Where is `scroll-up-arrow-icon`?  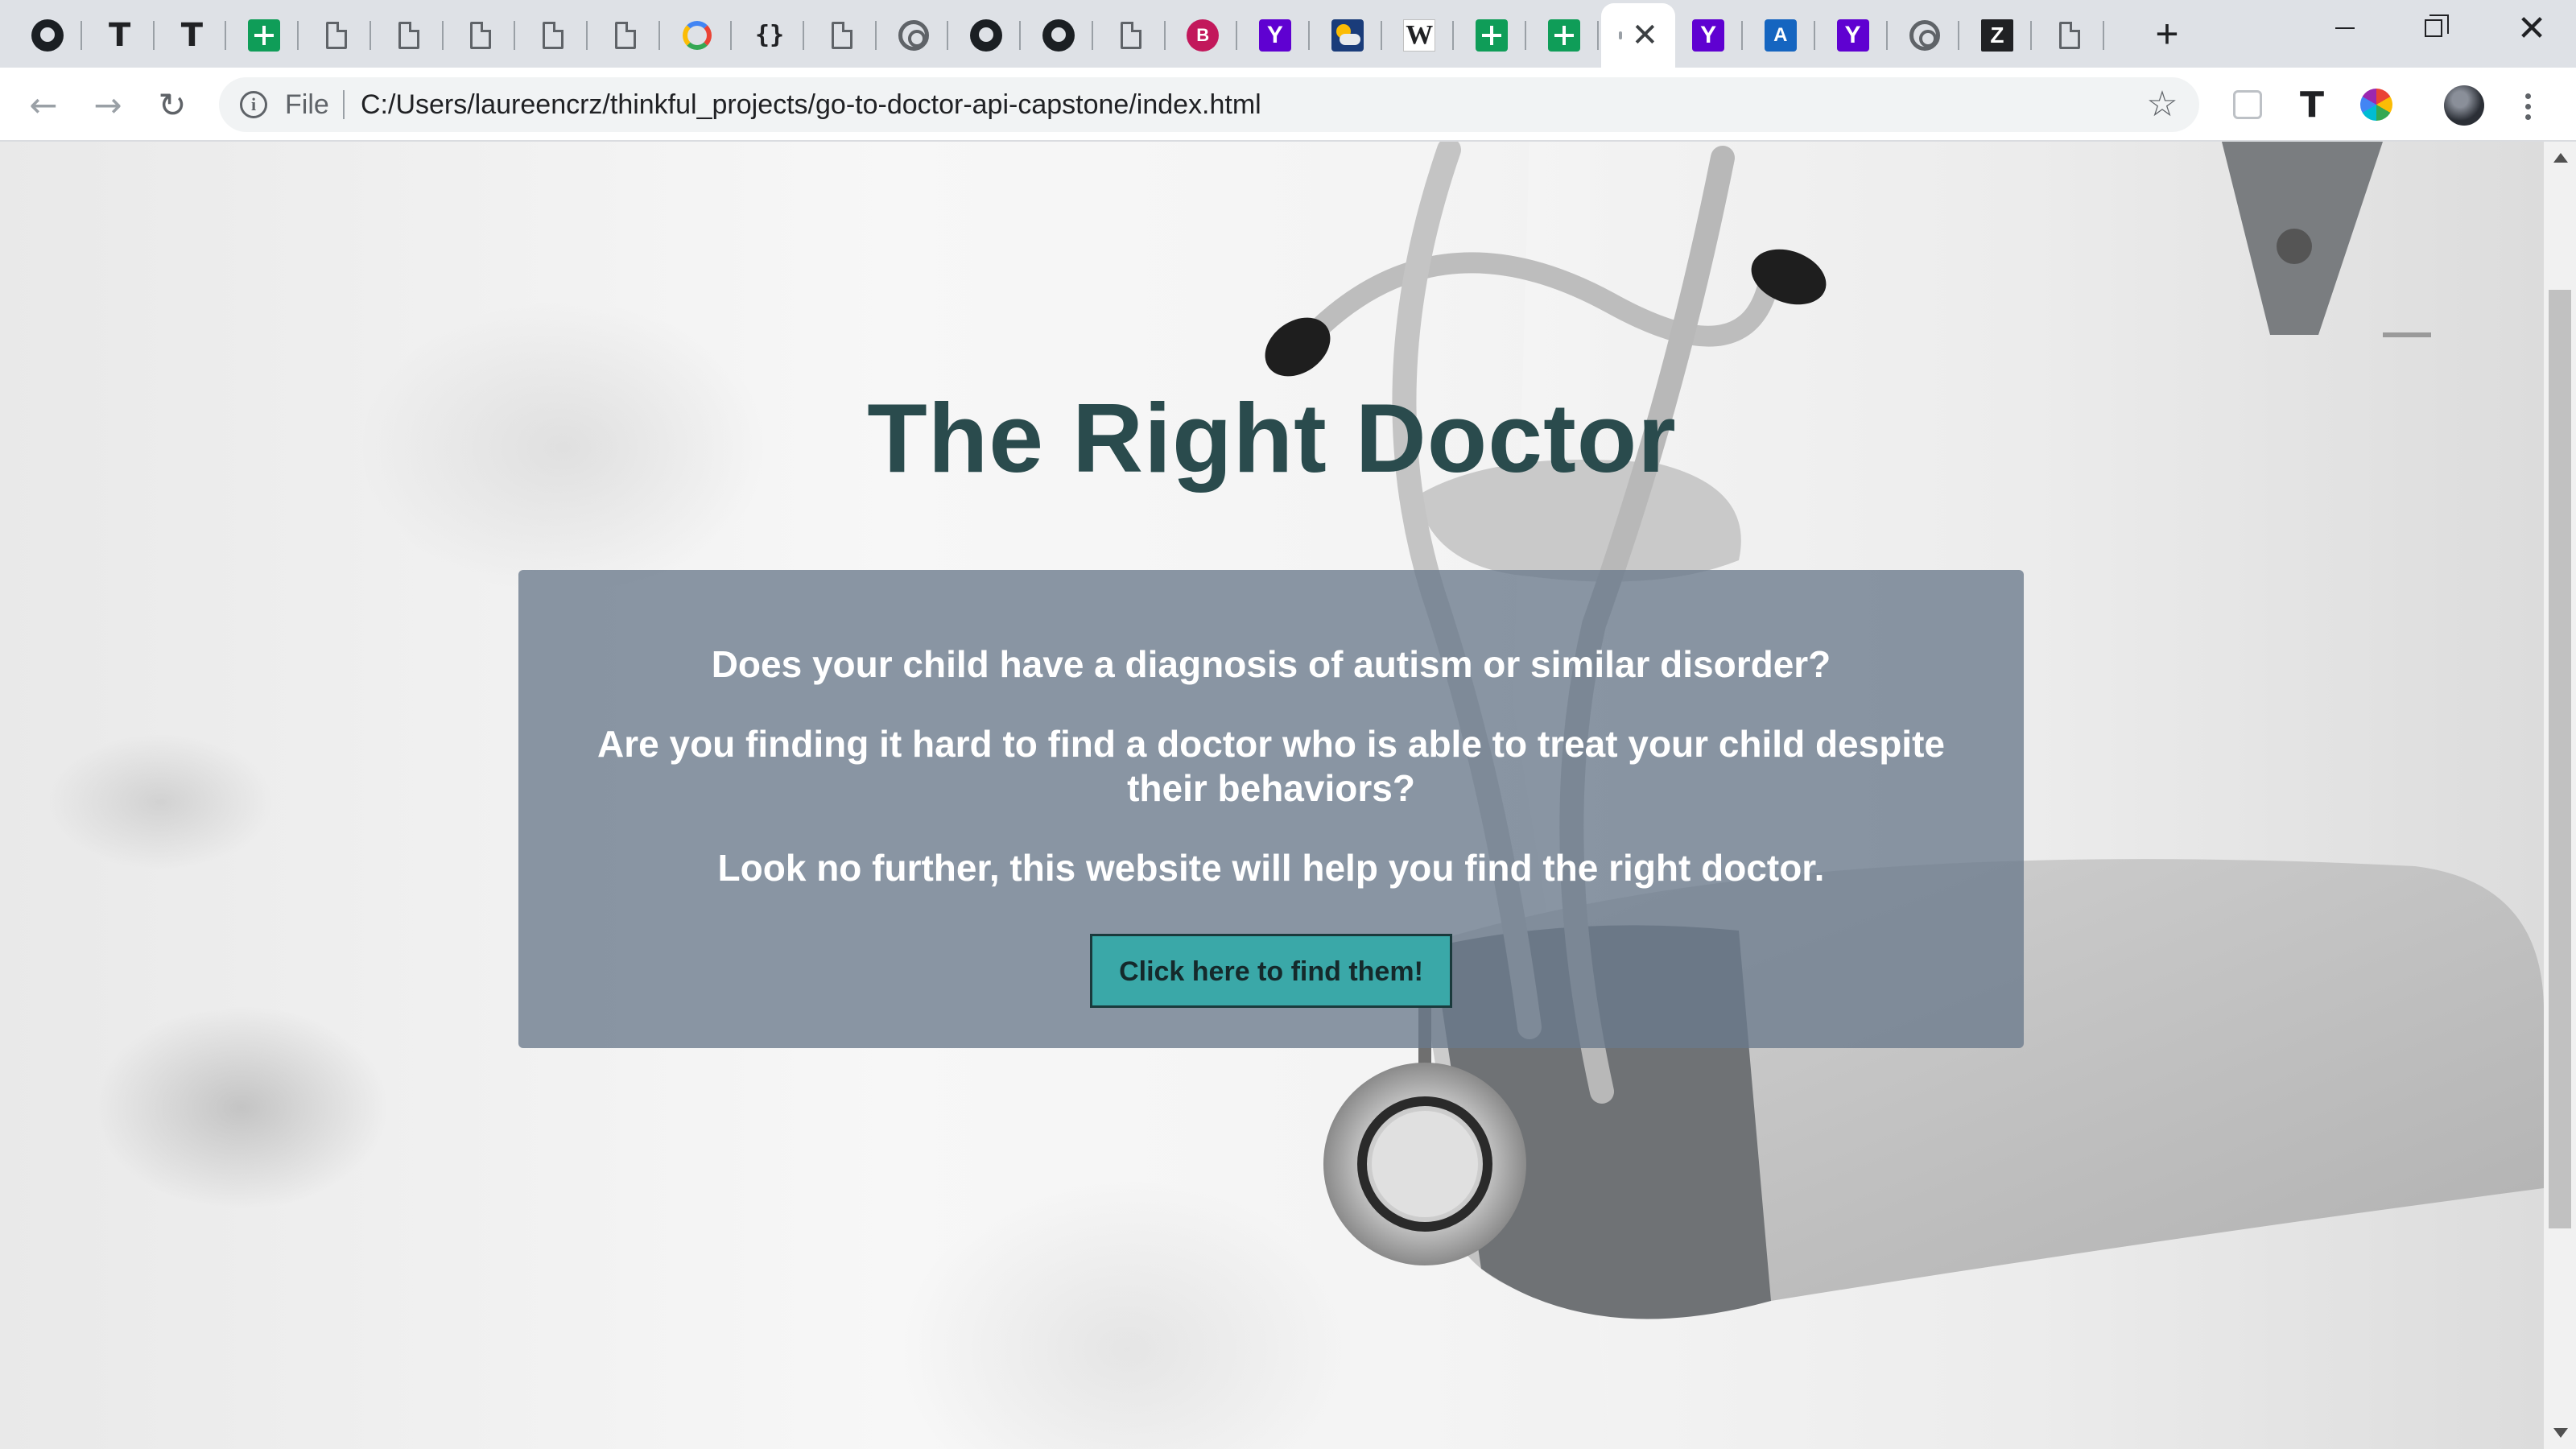 scroll-up-arrow-icon is located at coordinates (2560, 158).